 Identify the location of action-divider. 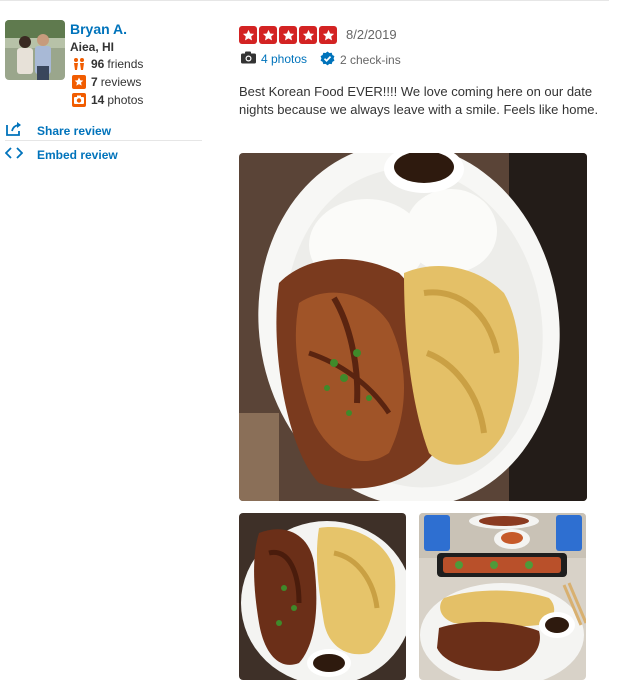
(103, 140).